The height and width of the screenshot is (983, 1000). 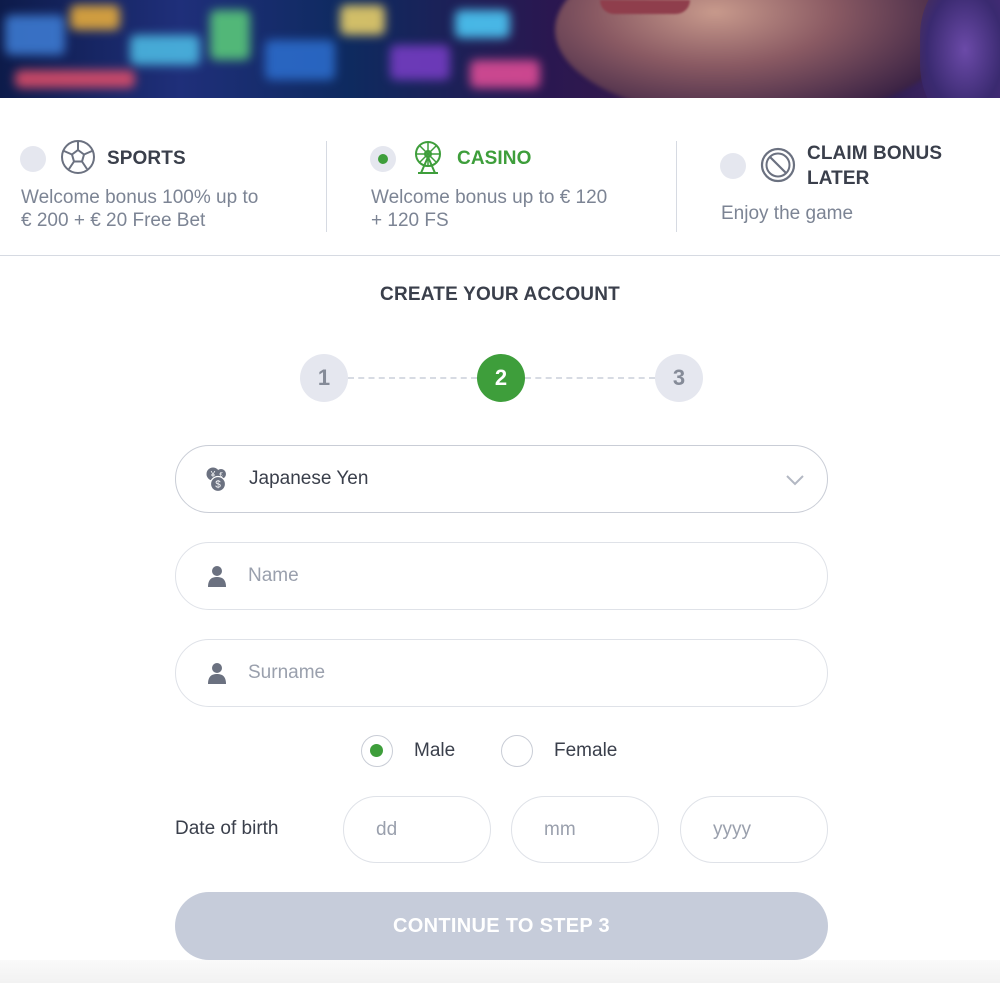 What do you see at coordinates (586, 750) in the screenshot?
I see `gender-label-female: Female` at bounding box center [586, 750].